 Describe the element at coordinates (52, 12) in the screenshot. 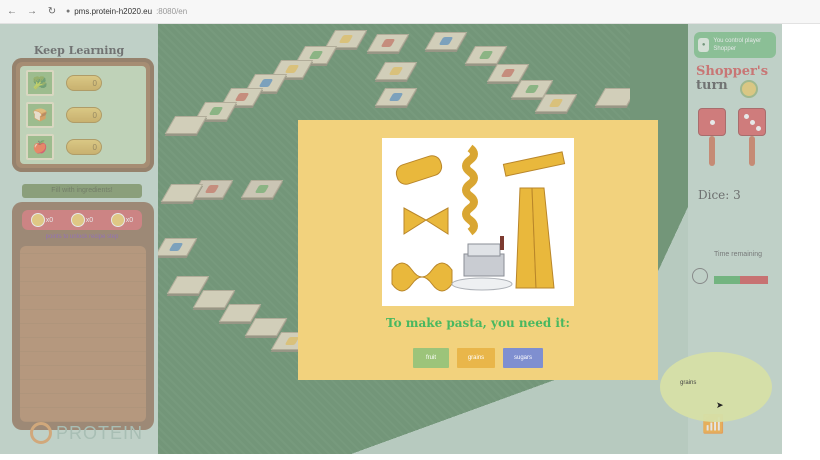

I see `reload-icon: ↻` at that location.